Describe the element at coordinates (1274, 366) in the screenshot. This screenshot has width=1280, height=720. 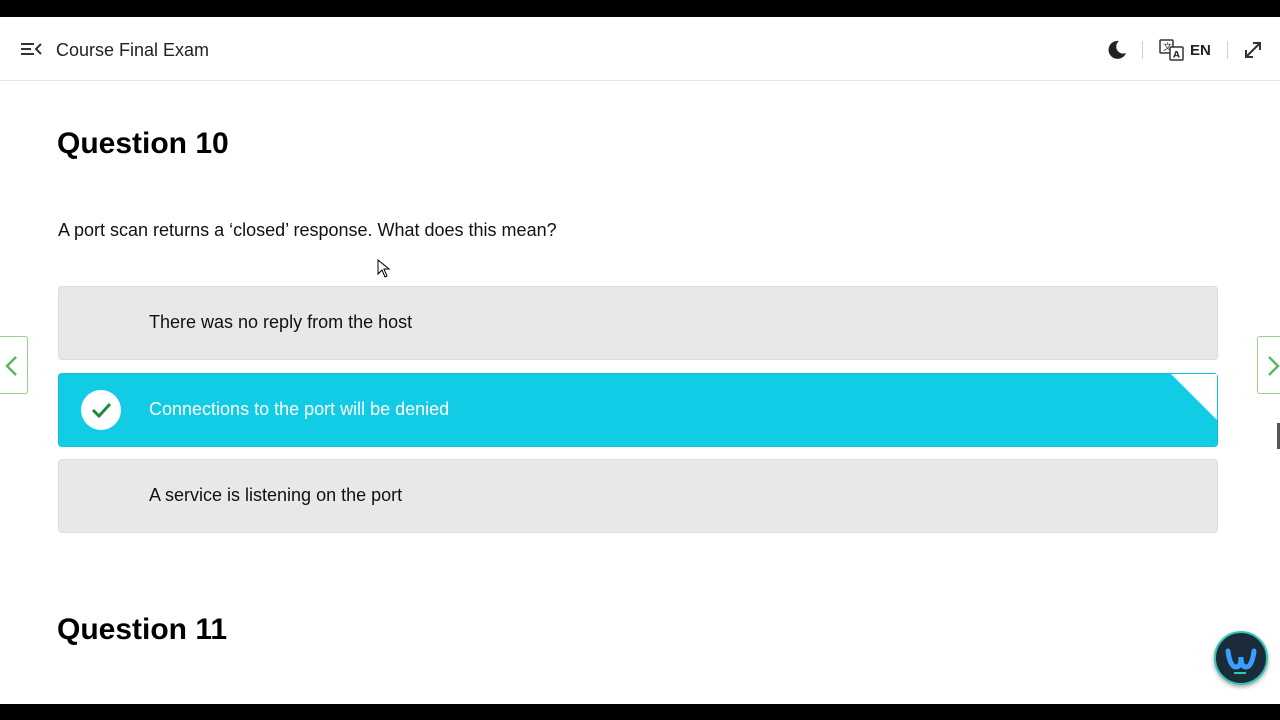
I see `chevron-right-icon` at that location.